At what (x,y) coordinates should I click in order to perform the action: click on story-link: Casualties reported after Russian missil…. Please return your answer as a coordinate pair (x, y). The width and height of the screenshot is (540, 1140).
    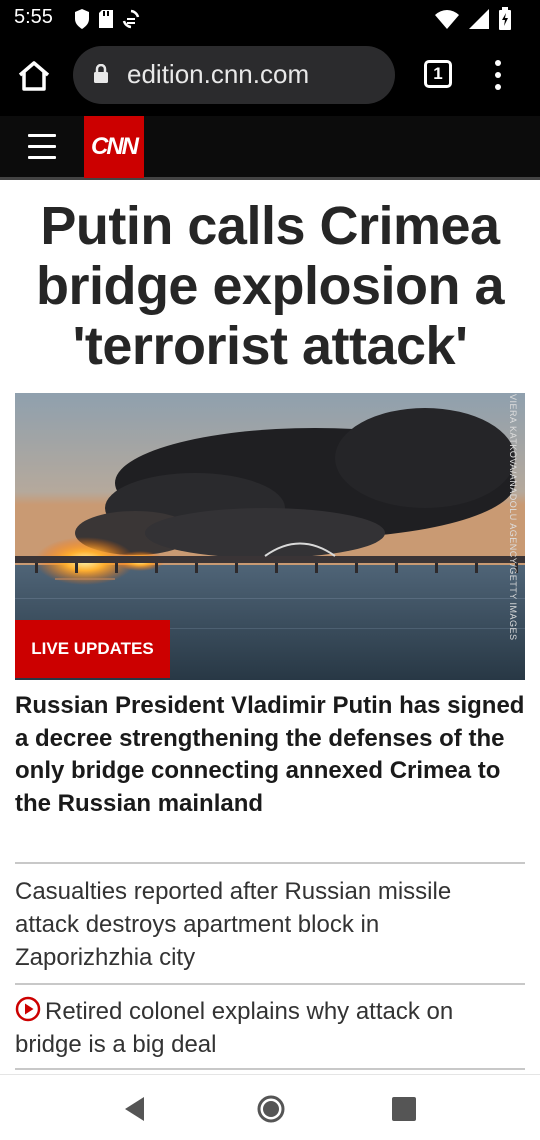
    Looking at the image, I should click on (265, 924).